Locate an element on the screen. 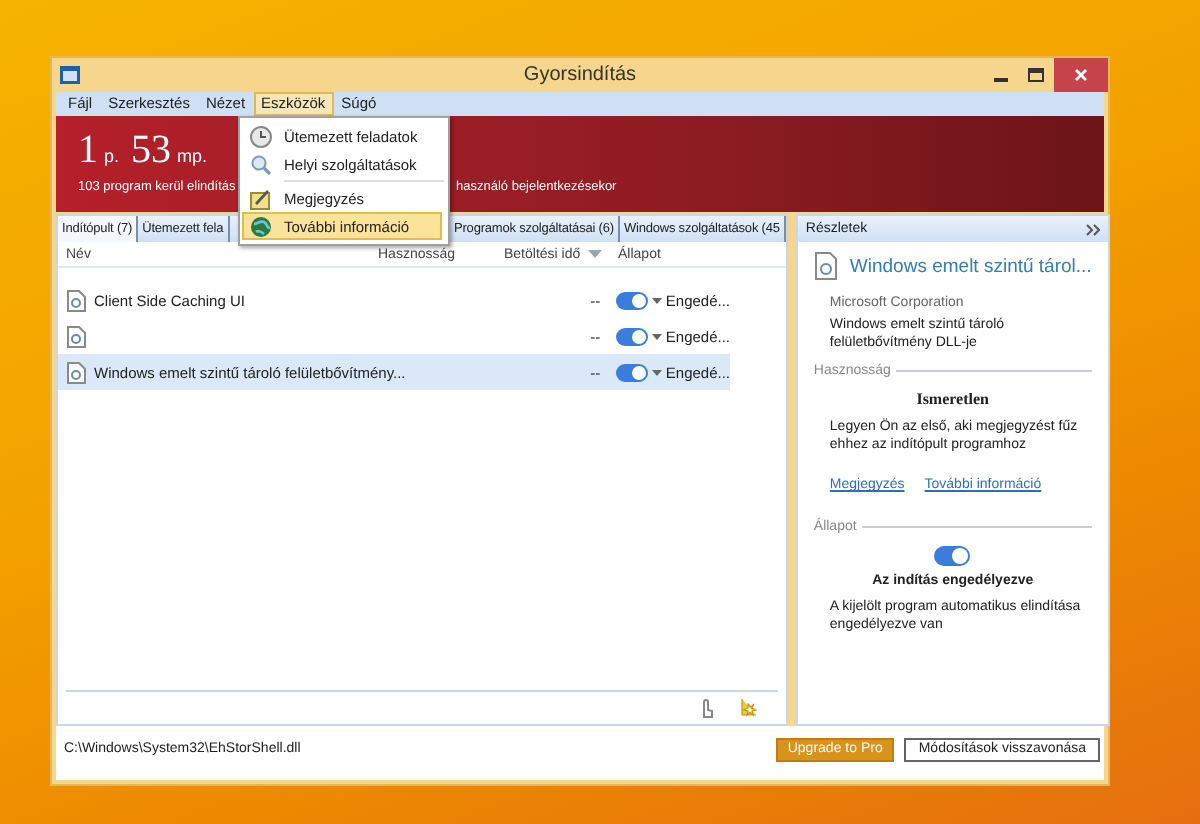 This screenshot has width=1200, height=824. minutes-unit: p. is located at coordinates (112, 156).